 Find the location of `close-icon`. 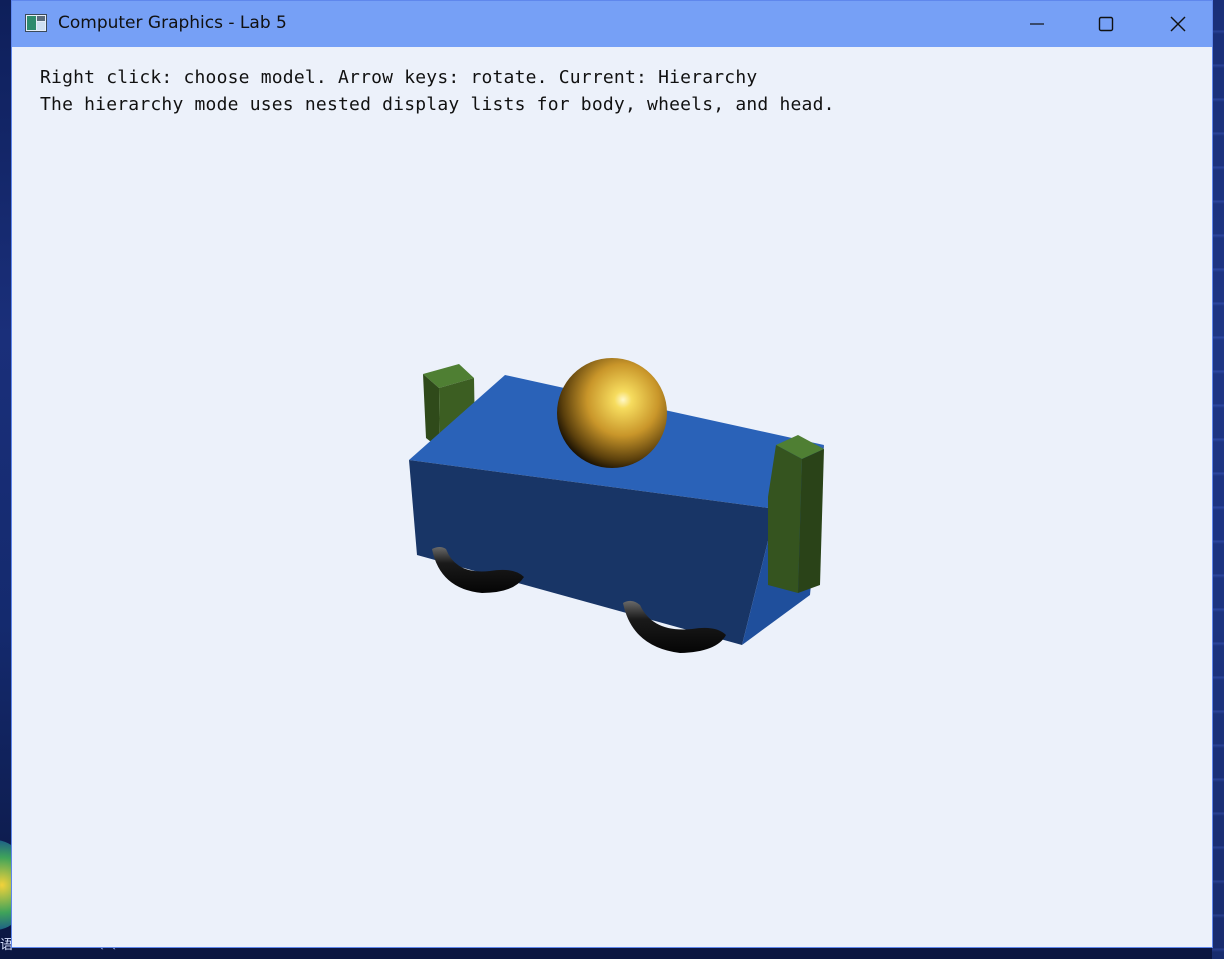

close-icon is located at coordinates (1178, 24).